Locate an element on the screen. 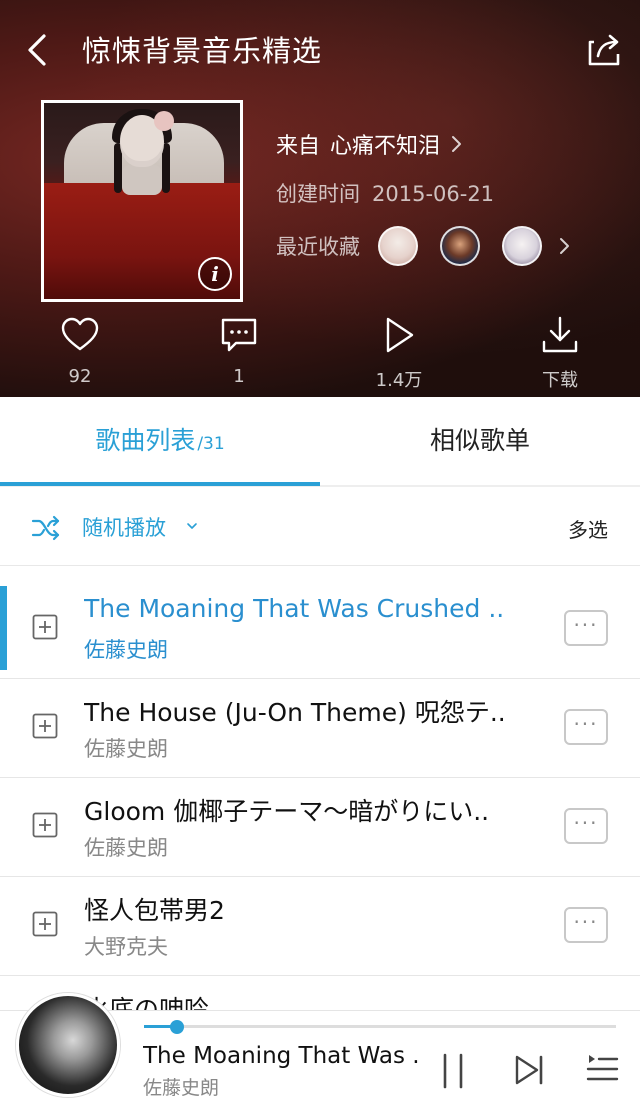 The width and height of the screenshot is (640, 1108). playlist-stats: 92 1 1.4万 下载 is located at coordinates (320, 353).